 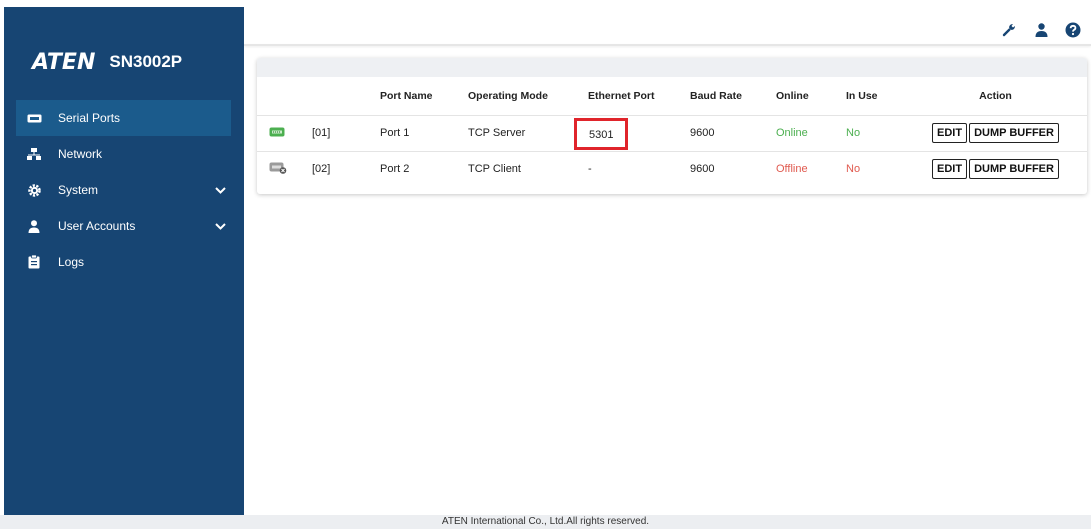 I want to click on topbar-icons, so click(x=1033, y=30).